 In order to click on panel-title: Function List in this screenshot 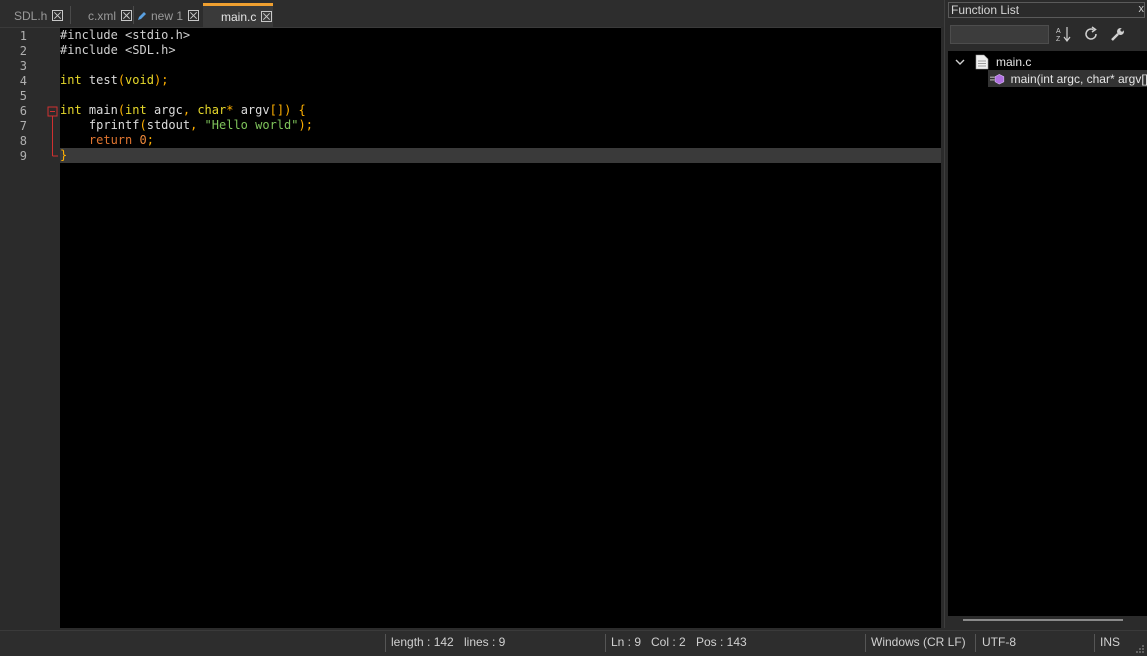, I will do `click(1046, 10)`.